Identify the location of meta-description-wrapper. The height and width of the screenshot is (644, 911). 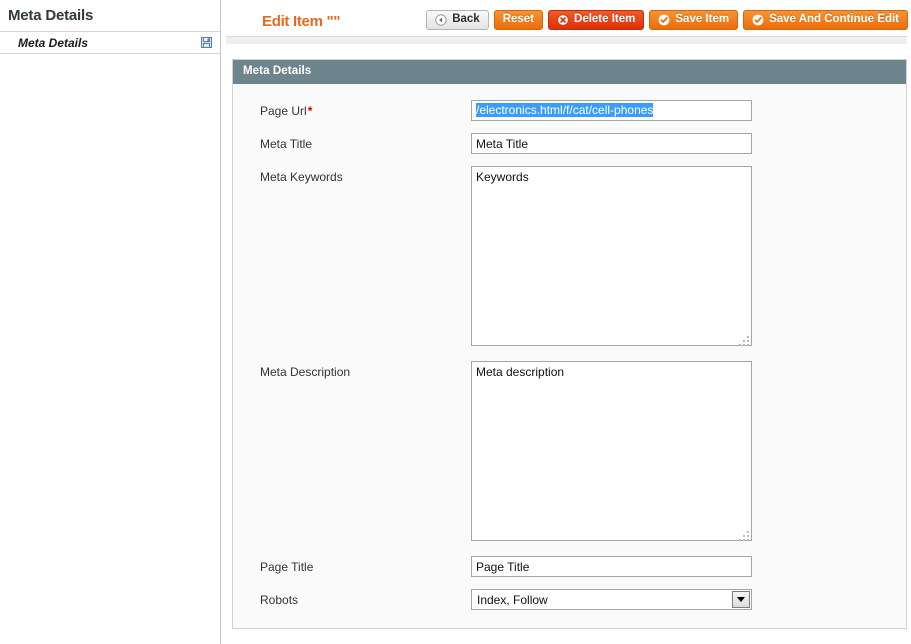
(611, 452).